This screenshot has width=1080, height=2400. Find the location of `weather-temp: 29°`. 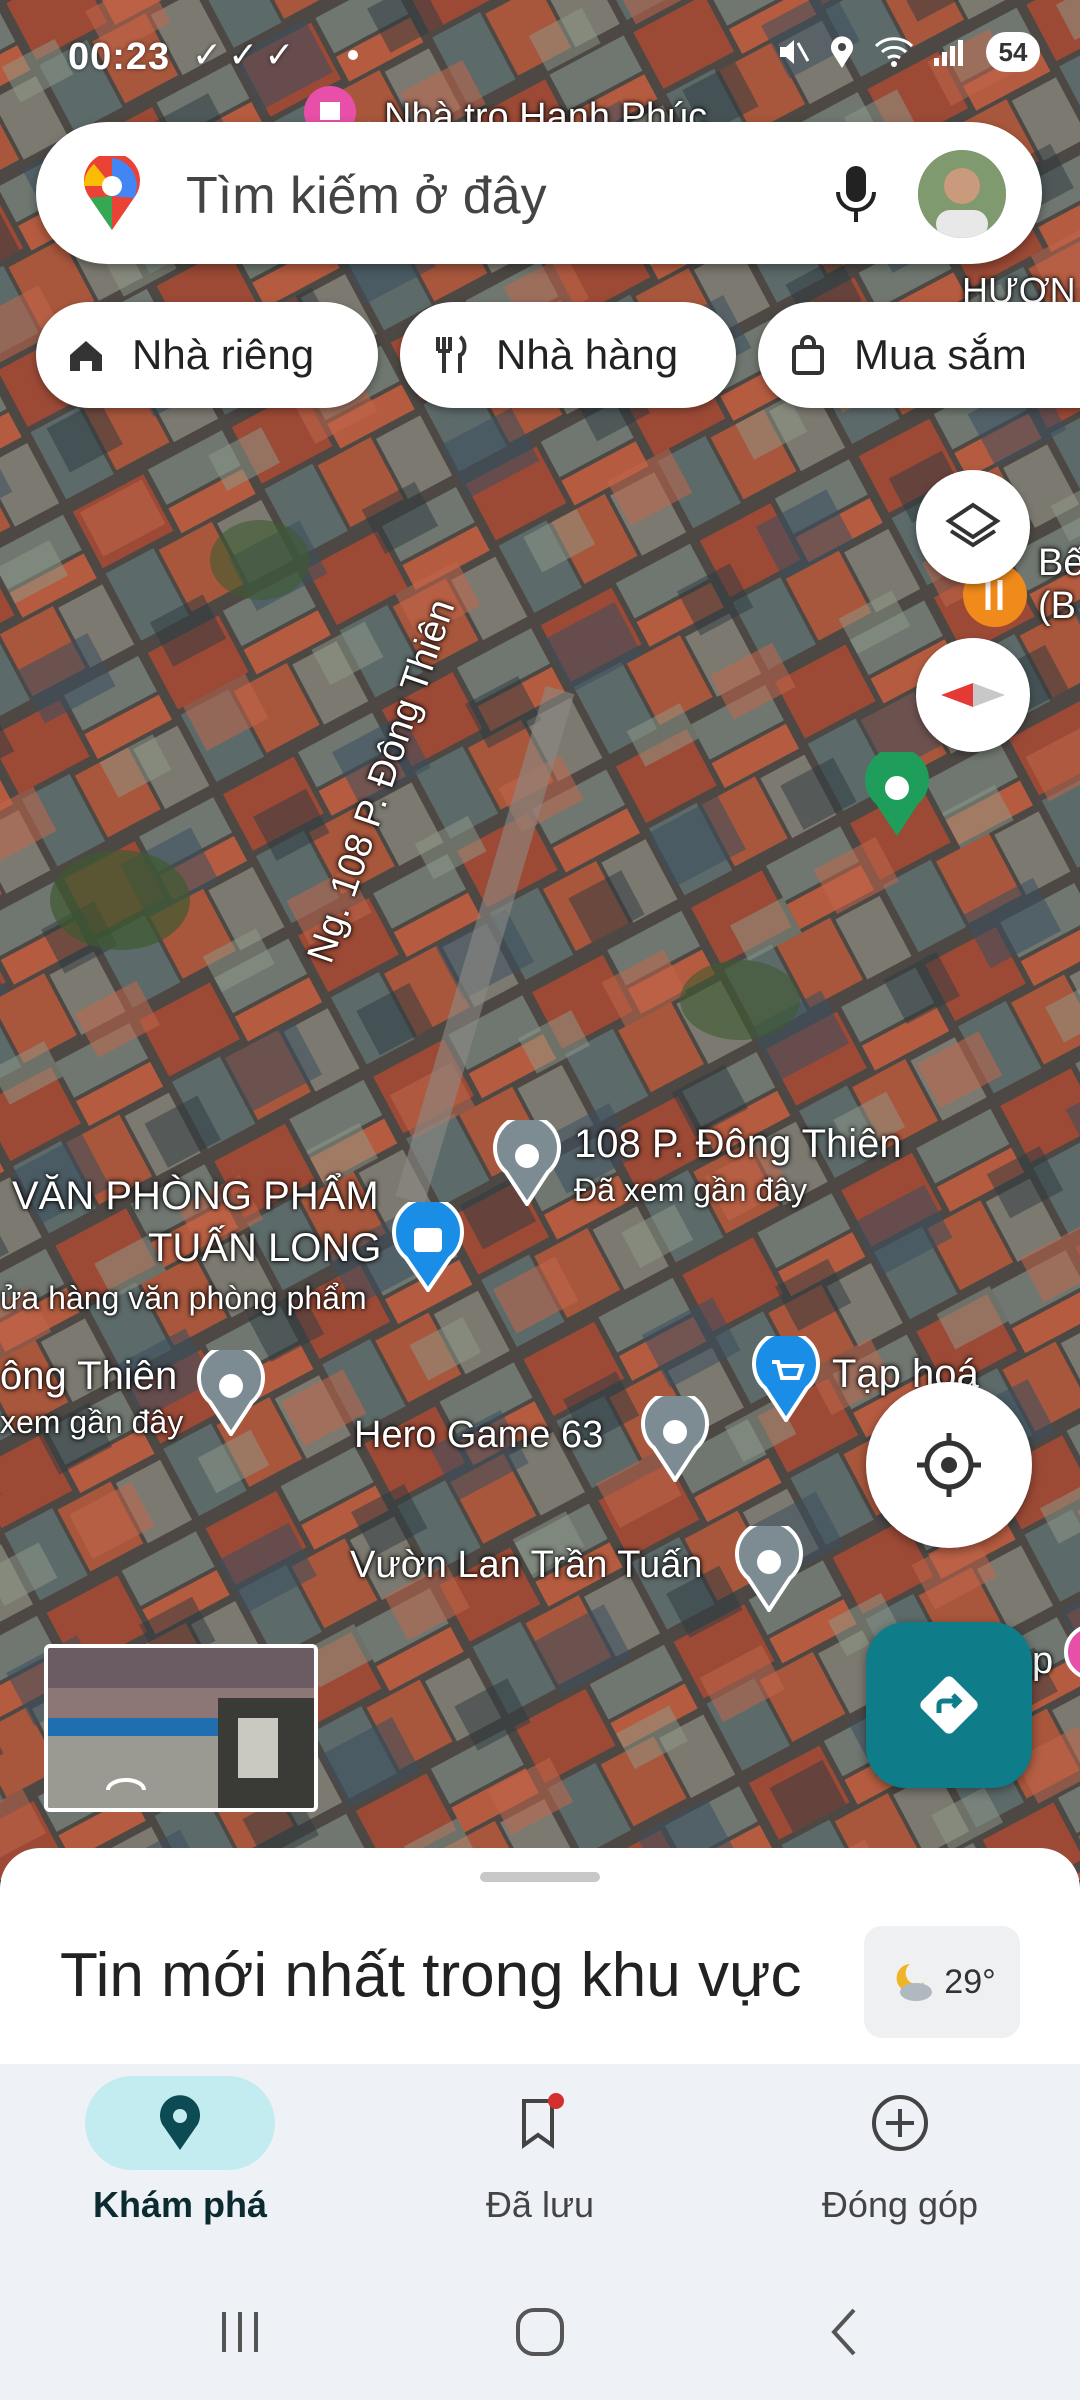

weather-temp: 29° is located at coordinates (970, 1981).